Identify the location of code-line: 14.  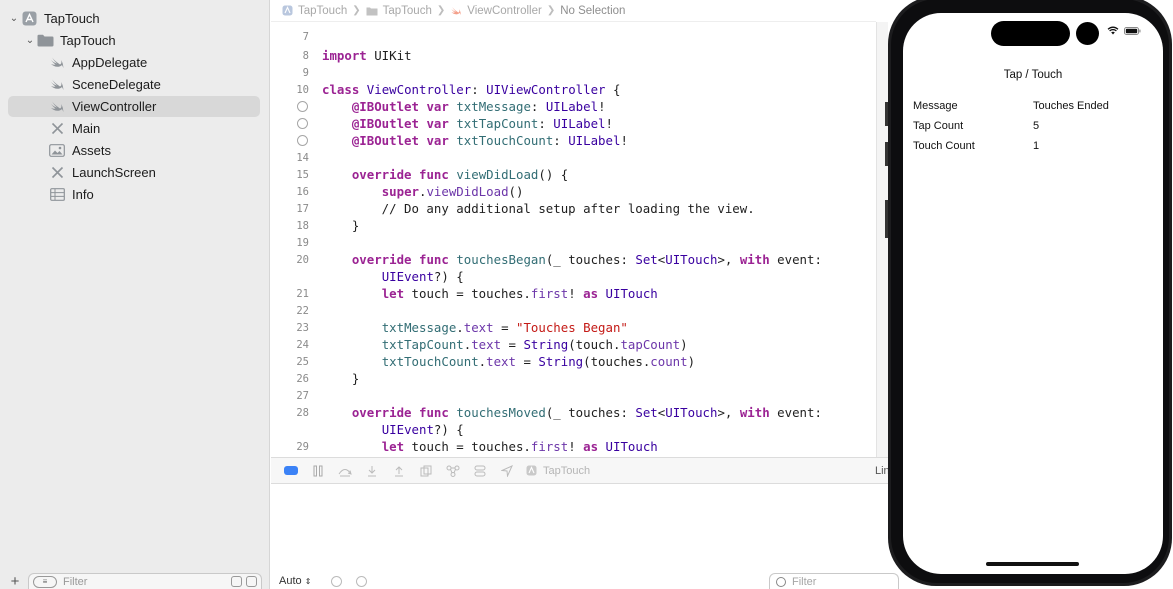
(573, 157).